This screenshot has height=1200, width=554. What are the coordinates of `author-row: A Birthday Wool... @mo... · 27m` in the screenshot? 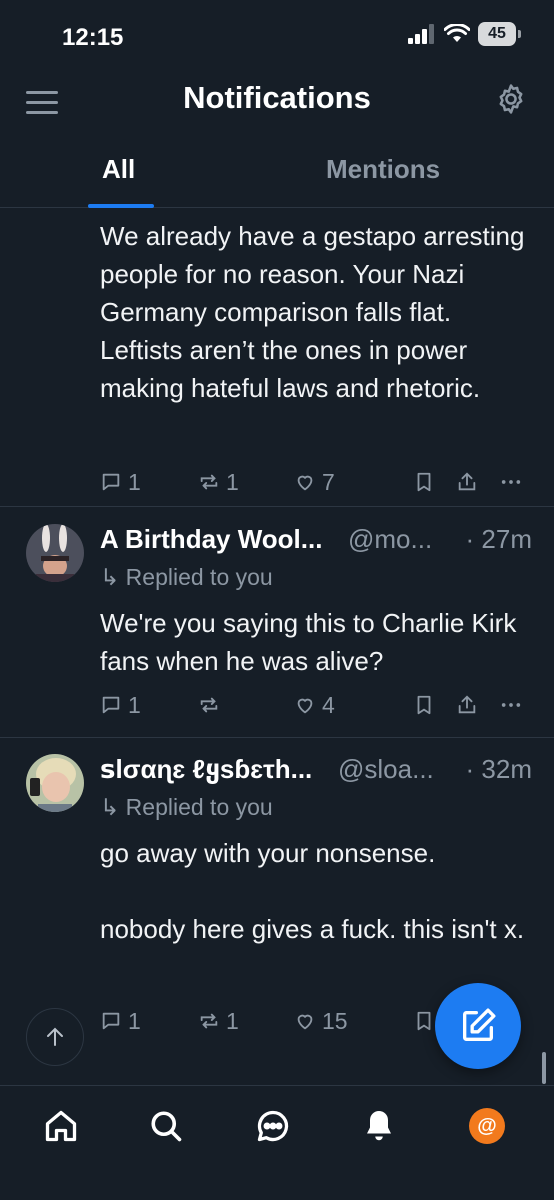 It's located at (320, 541).